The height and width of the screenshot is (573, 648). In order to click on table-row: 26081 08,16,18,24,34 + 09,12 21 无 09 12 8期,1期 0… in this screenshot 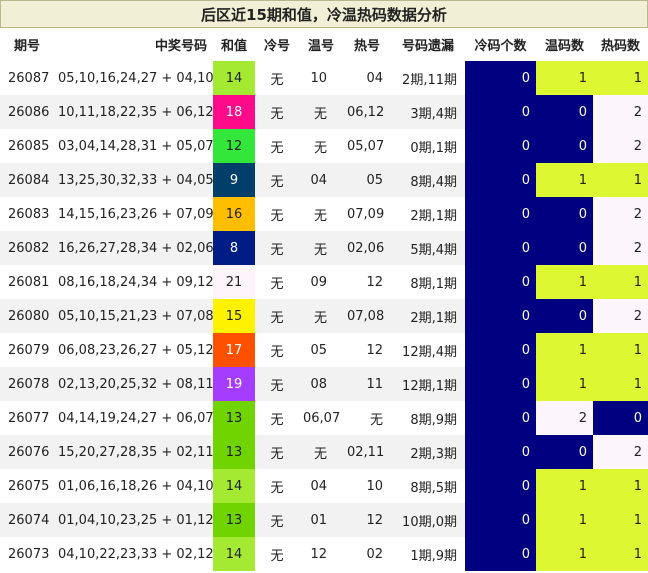, I will do `click(324, 282)`.